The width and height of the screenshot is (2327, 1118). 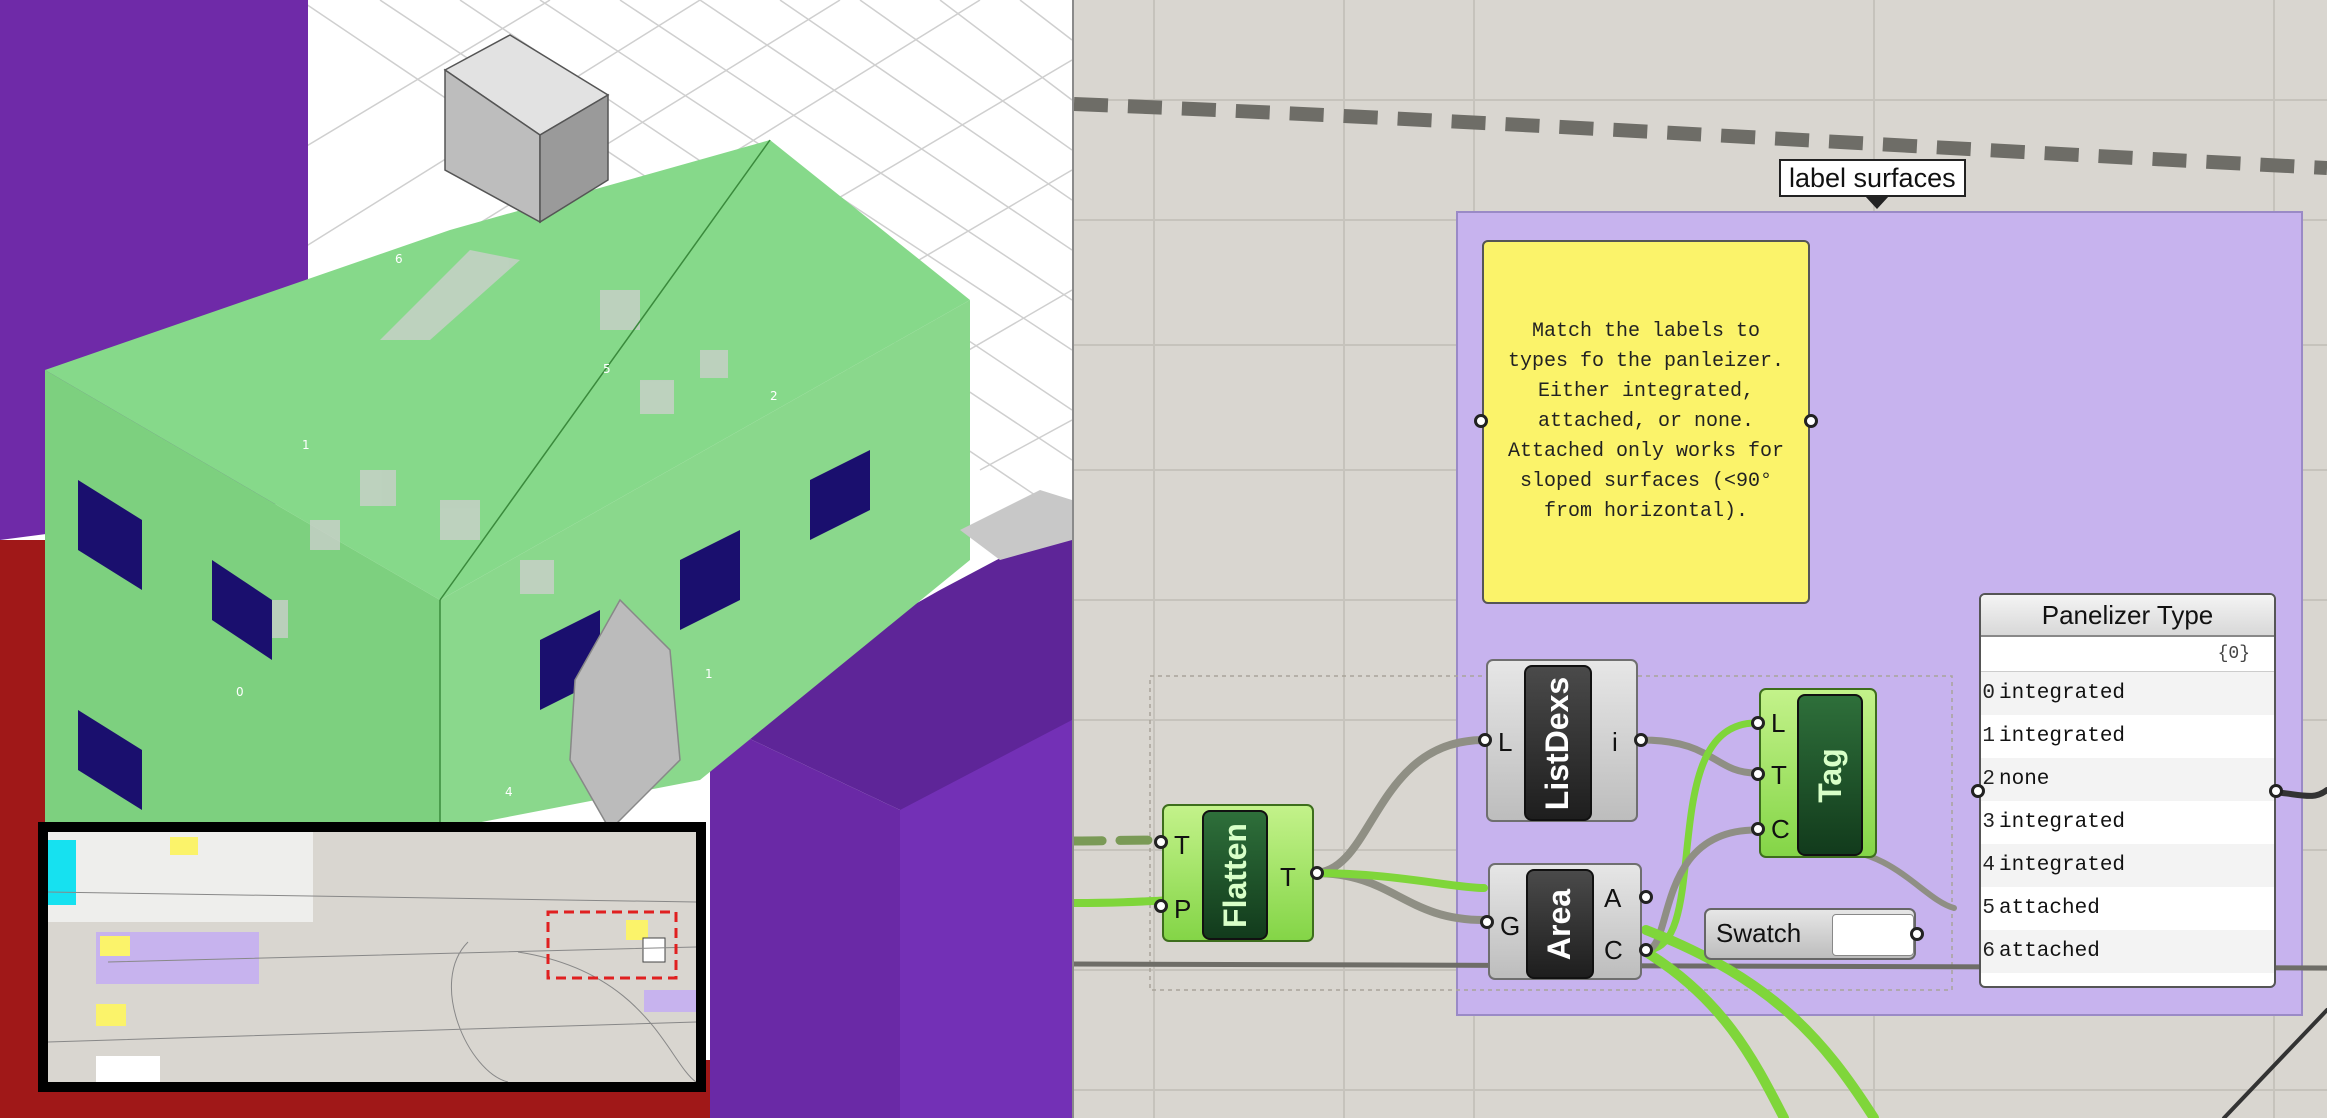 What do you see at coordinates (1978, 791) in the screenshot?
I see `panel-grip-in` at bounding box center [1978, 791].